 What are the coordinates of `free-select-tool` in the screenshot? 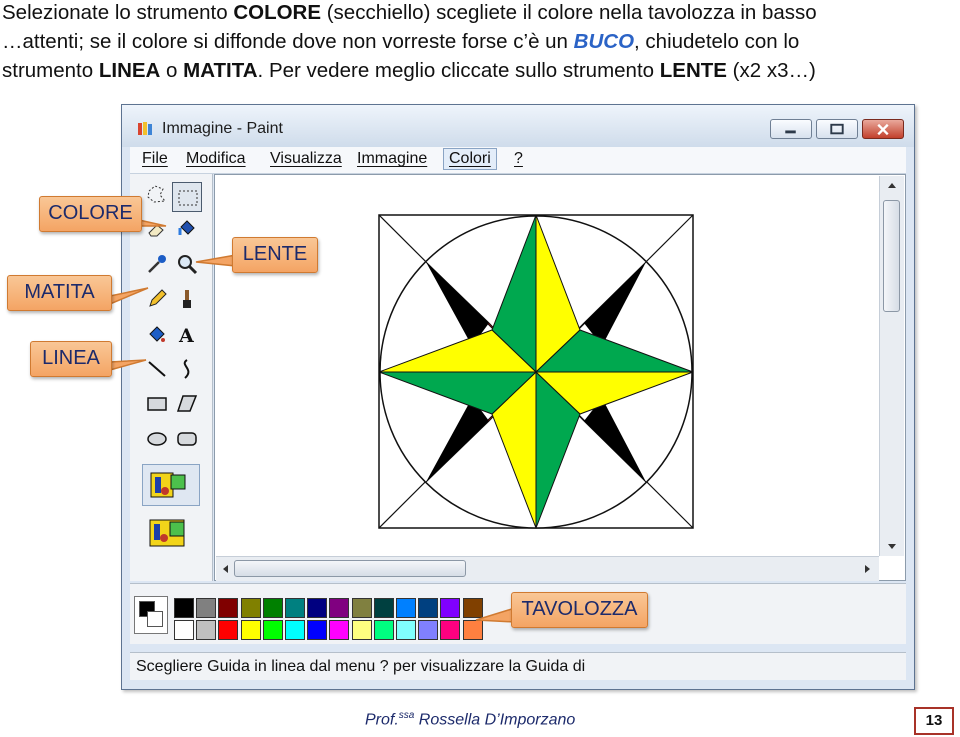 It's located at (157, 195).